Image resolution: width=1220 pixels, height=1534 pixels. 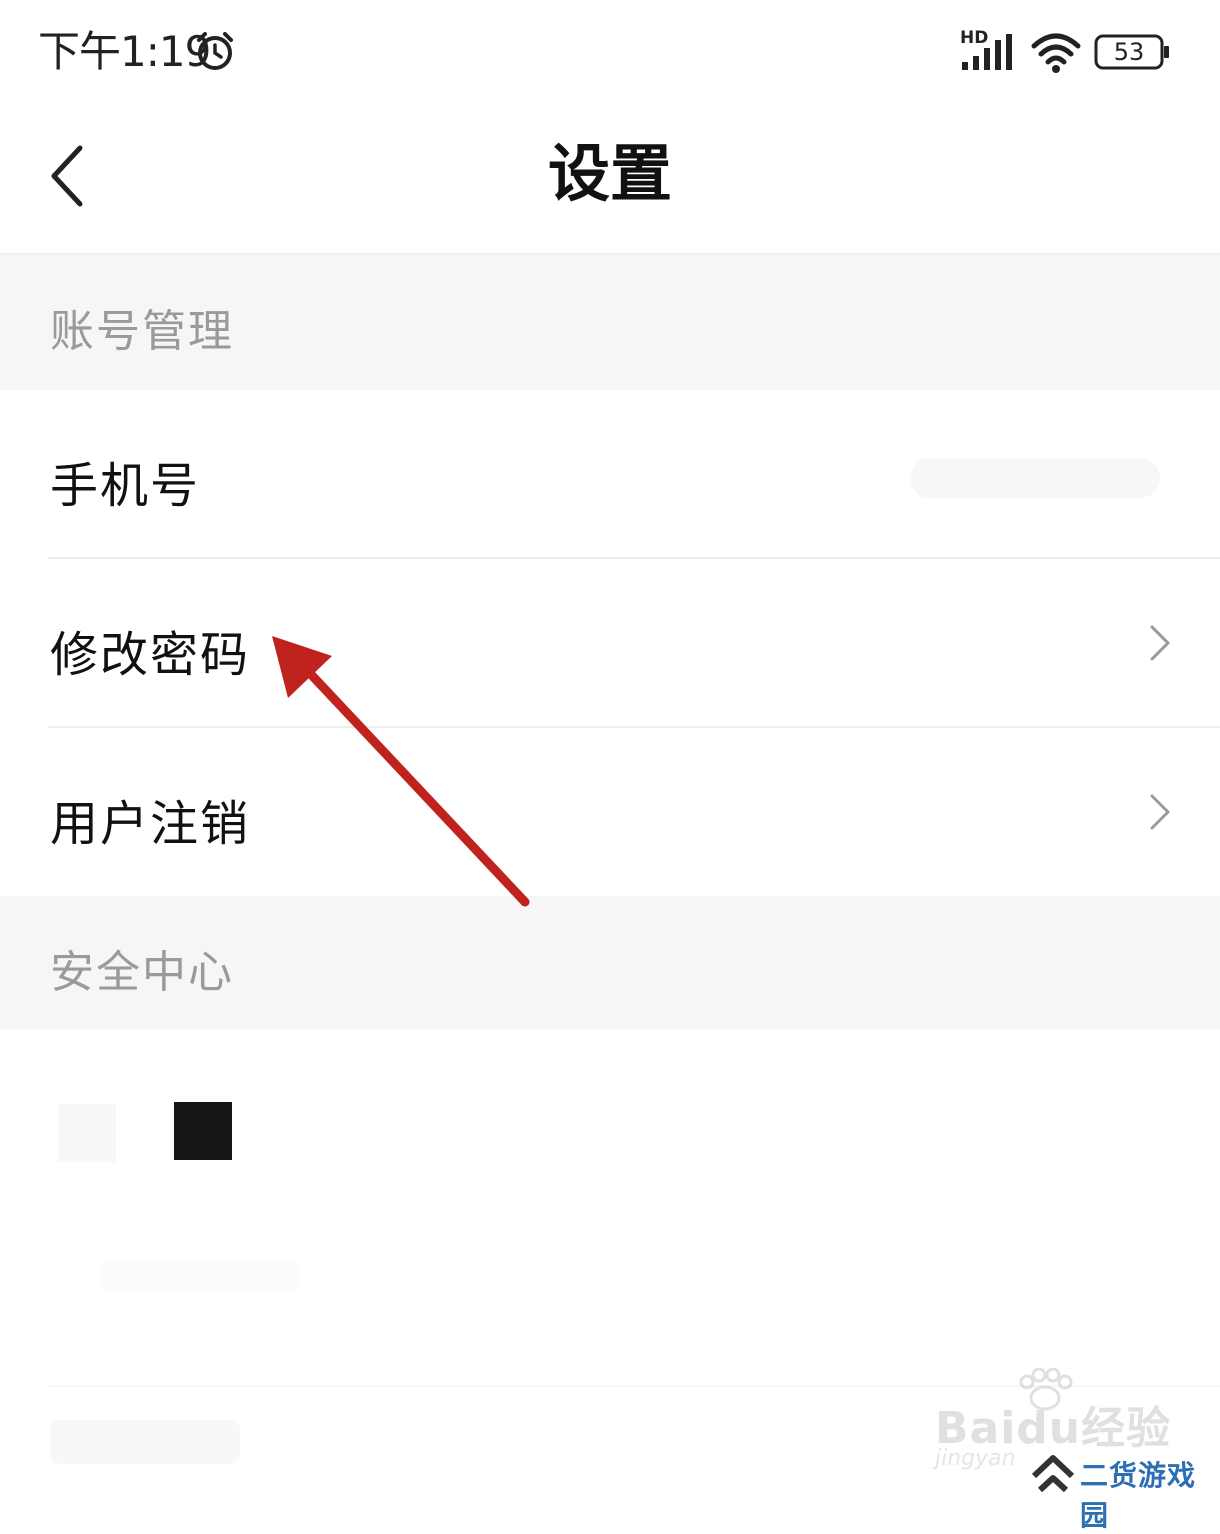 I want to click on double-chevron-up-icon, so click(x=1053, y=1474).